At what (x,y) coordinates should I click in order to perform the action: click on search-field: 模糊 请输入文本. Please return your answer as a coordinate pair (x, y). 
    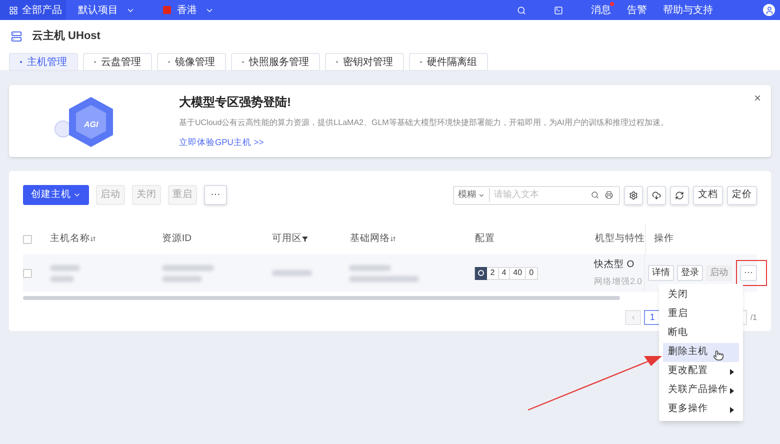
    Looking at the image, I should click on (536, 195).